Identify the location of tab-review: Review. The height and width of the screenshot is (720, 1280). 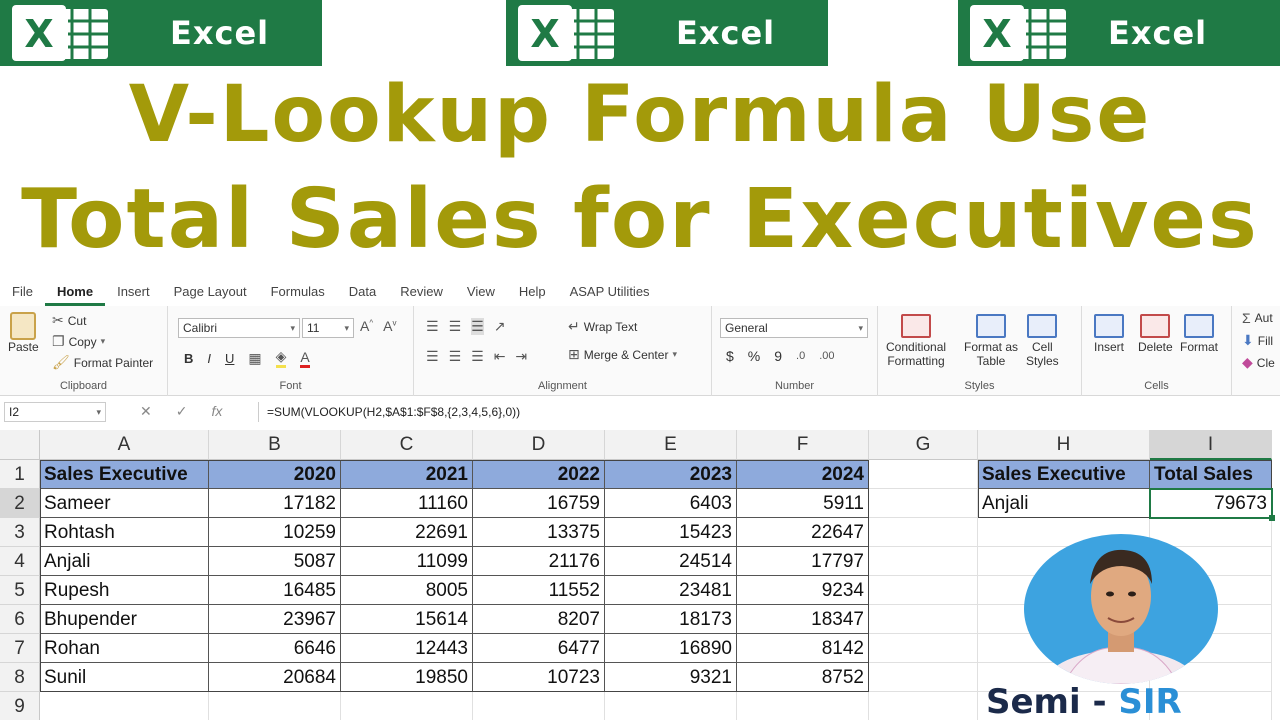
(421, 293).